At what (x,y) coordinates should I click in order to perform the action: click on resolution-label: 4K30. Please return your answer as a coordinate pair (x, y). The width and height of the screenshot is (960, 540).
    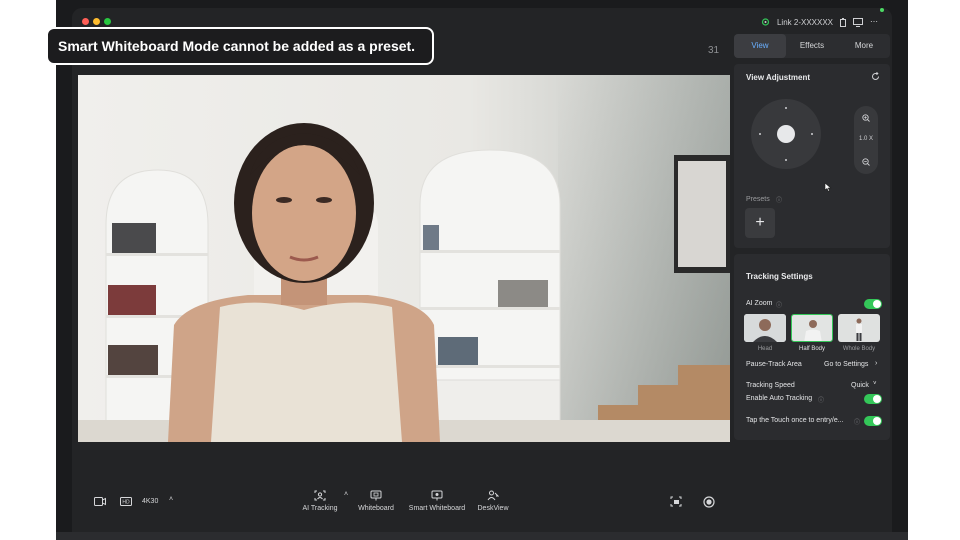
    Looking at the image, I should click on (150, 501).